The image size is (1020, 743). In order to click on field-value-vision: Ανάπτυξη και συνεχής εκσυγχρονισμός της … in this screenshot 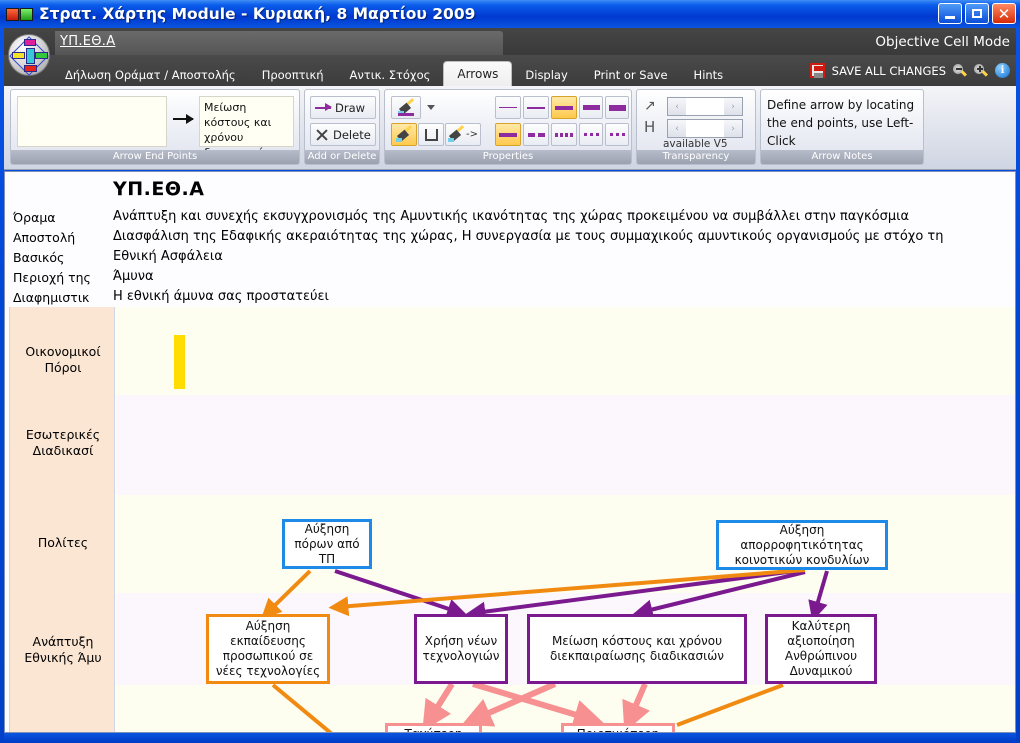, I will do `click(511, 216)`.